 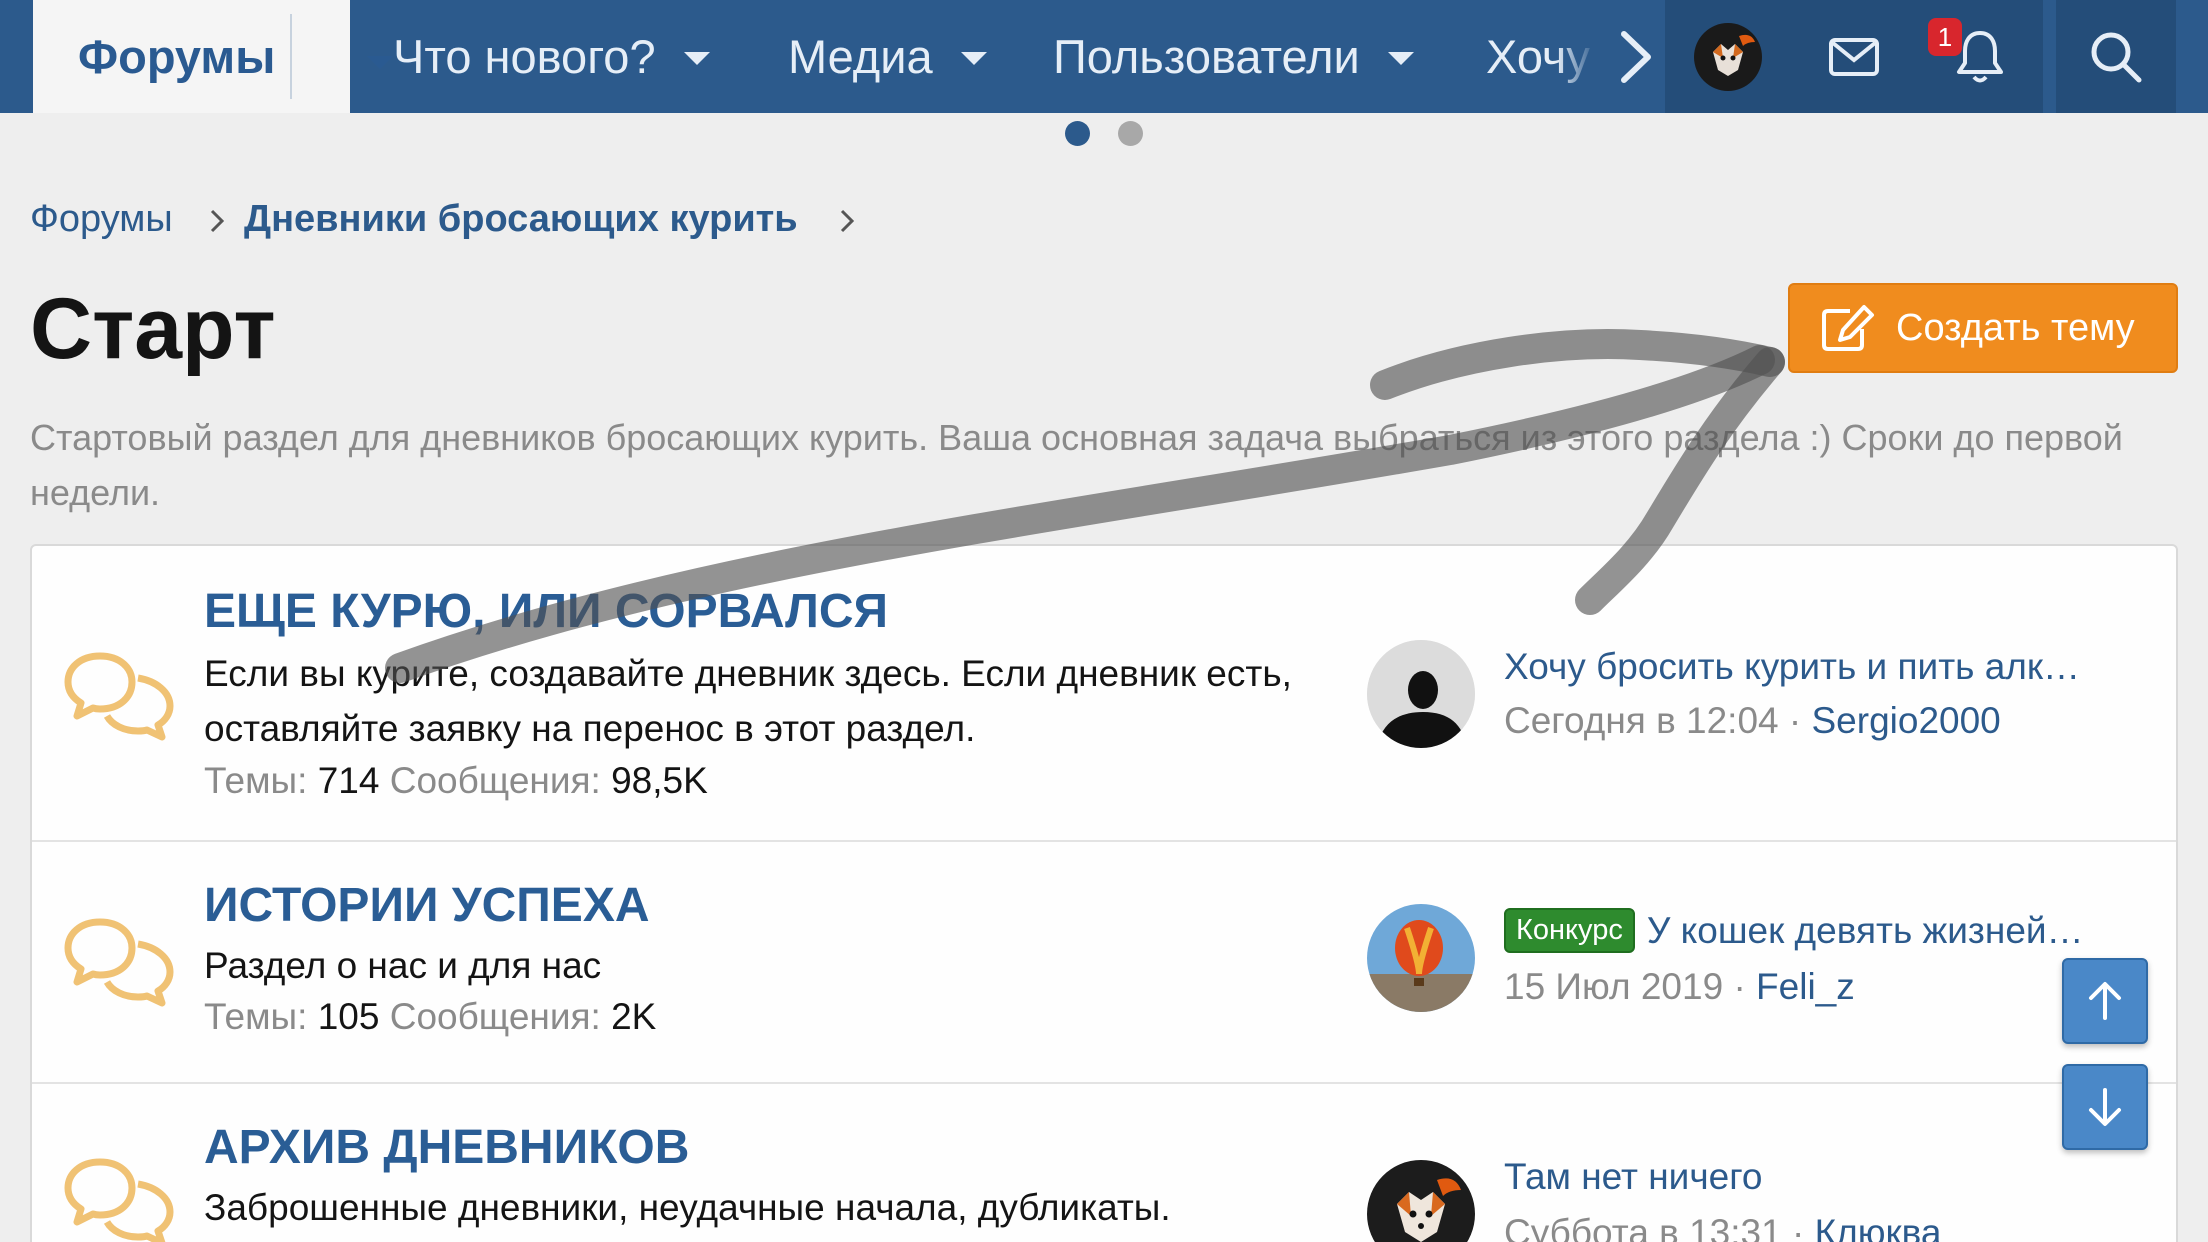 What do you see at coordinates (524, 56) in the screenshot?
I see `nav-tab-label: Что нового?` at bounding box center [524, 56].